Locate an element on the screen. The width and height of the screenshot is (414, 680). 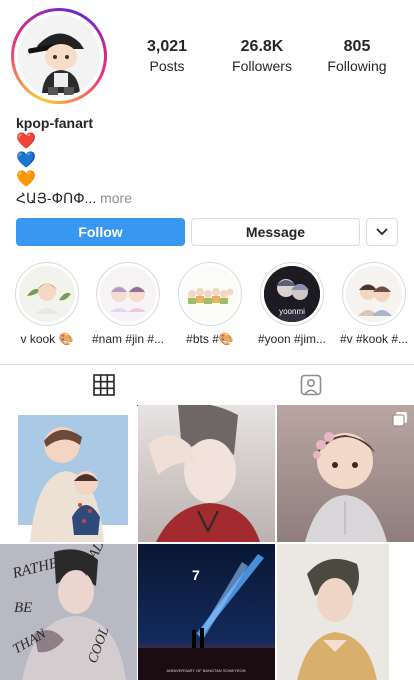
highlight-cover-text: yoonmi is located at coordinates (292, 311).